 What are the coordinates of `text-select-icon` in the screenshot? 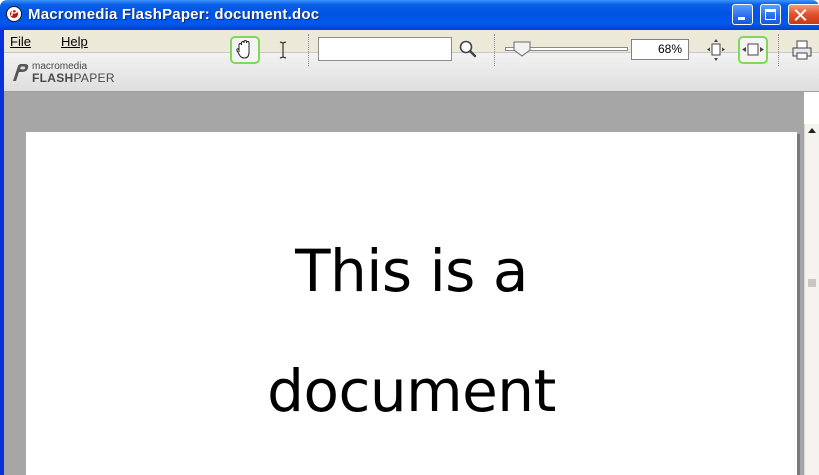 It's located at (283, 50).